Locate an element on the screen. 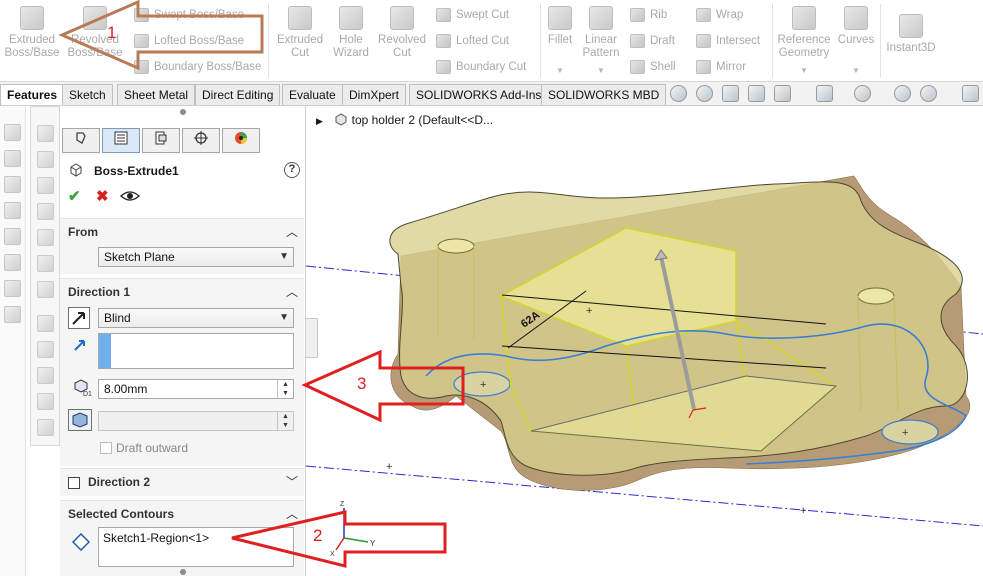 The width and height of the screenshot is (983, 576). tab-dimxpert: DimXpert is located at coordinates (374, 94).